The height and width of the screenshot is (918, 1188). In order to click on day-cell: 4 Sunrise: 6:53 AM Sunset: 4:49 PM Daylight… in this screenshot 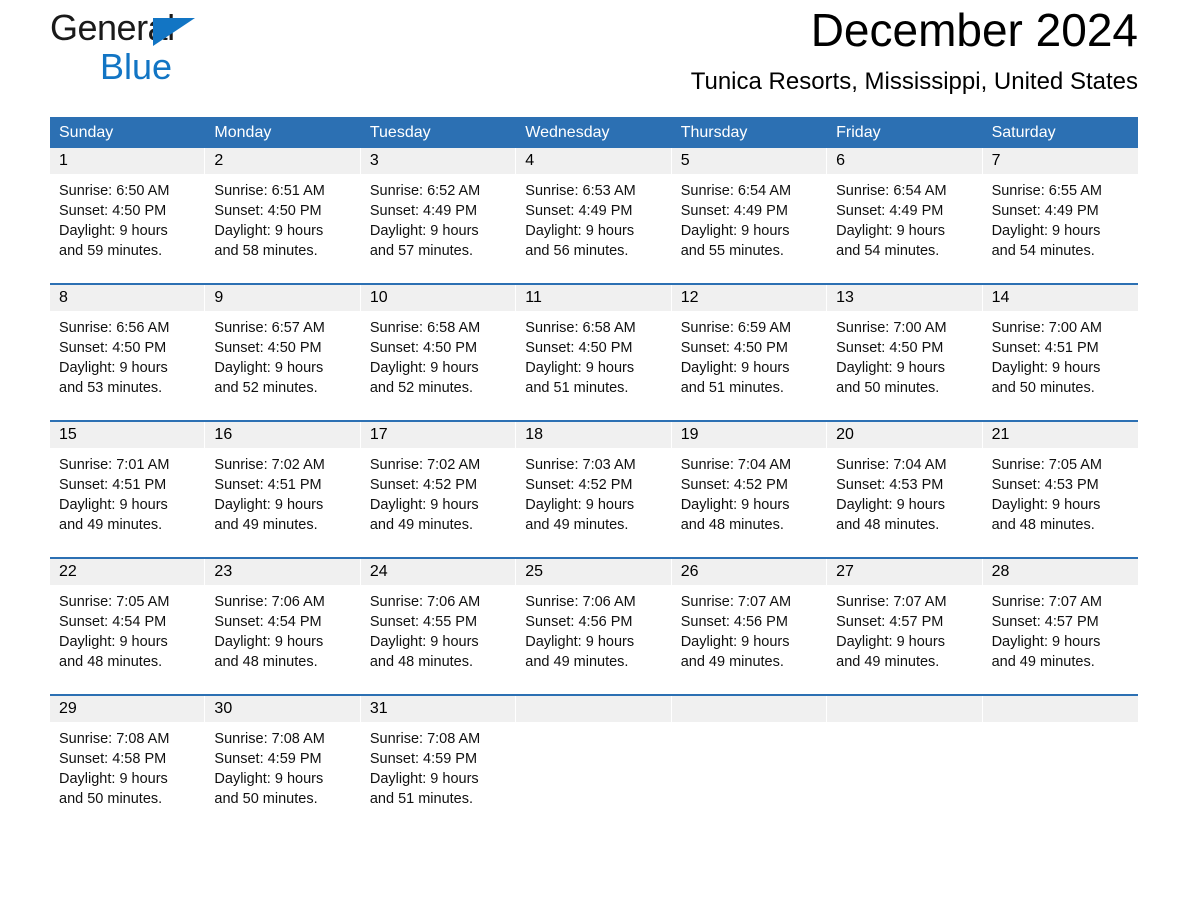, I will do `click(594, 209)`.